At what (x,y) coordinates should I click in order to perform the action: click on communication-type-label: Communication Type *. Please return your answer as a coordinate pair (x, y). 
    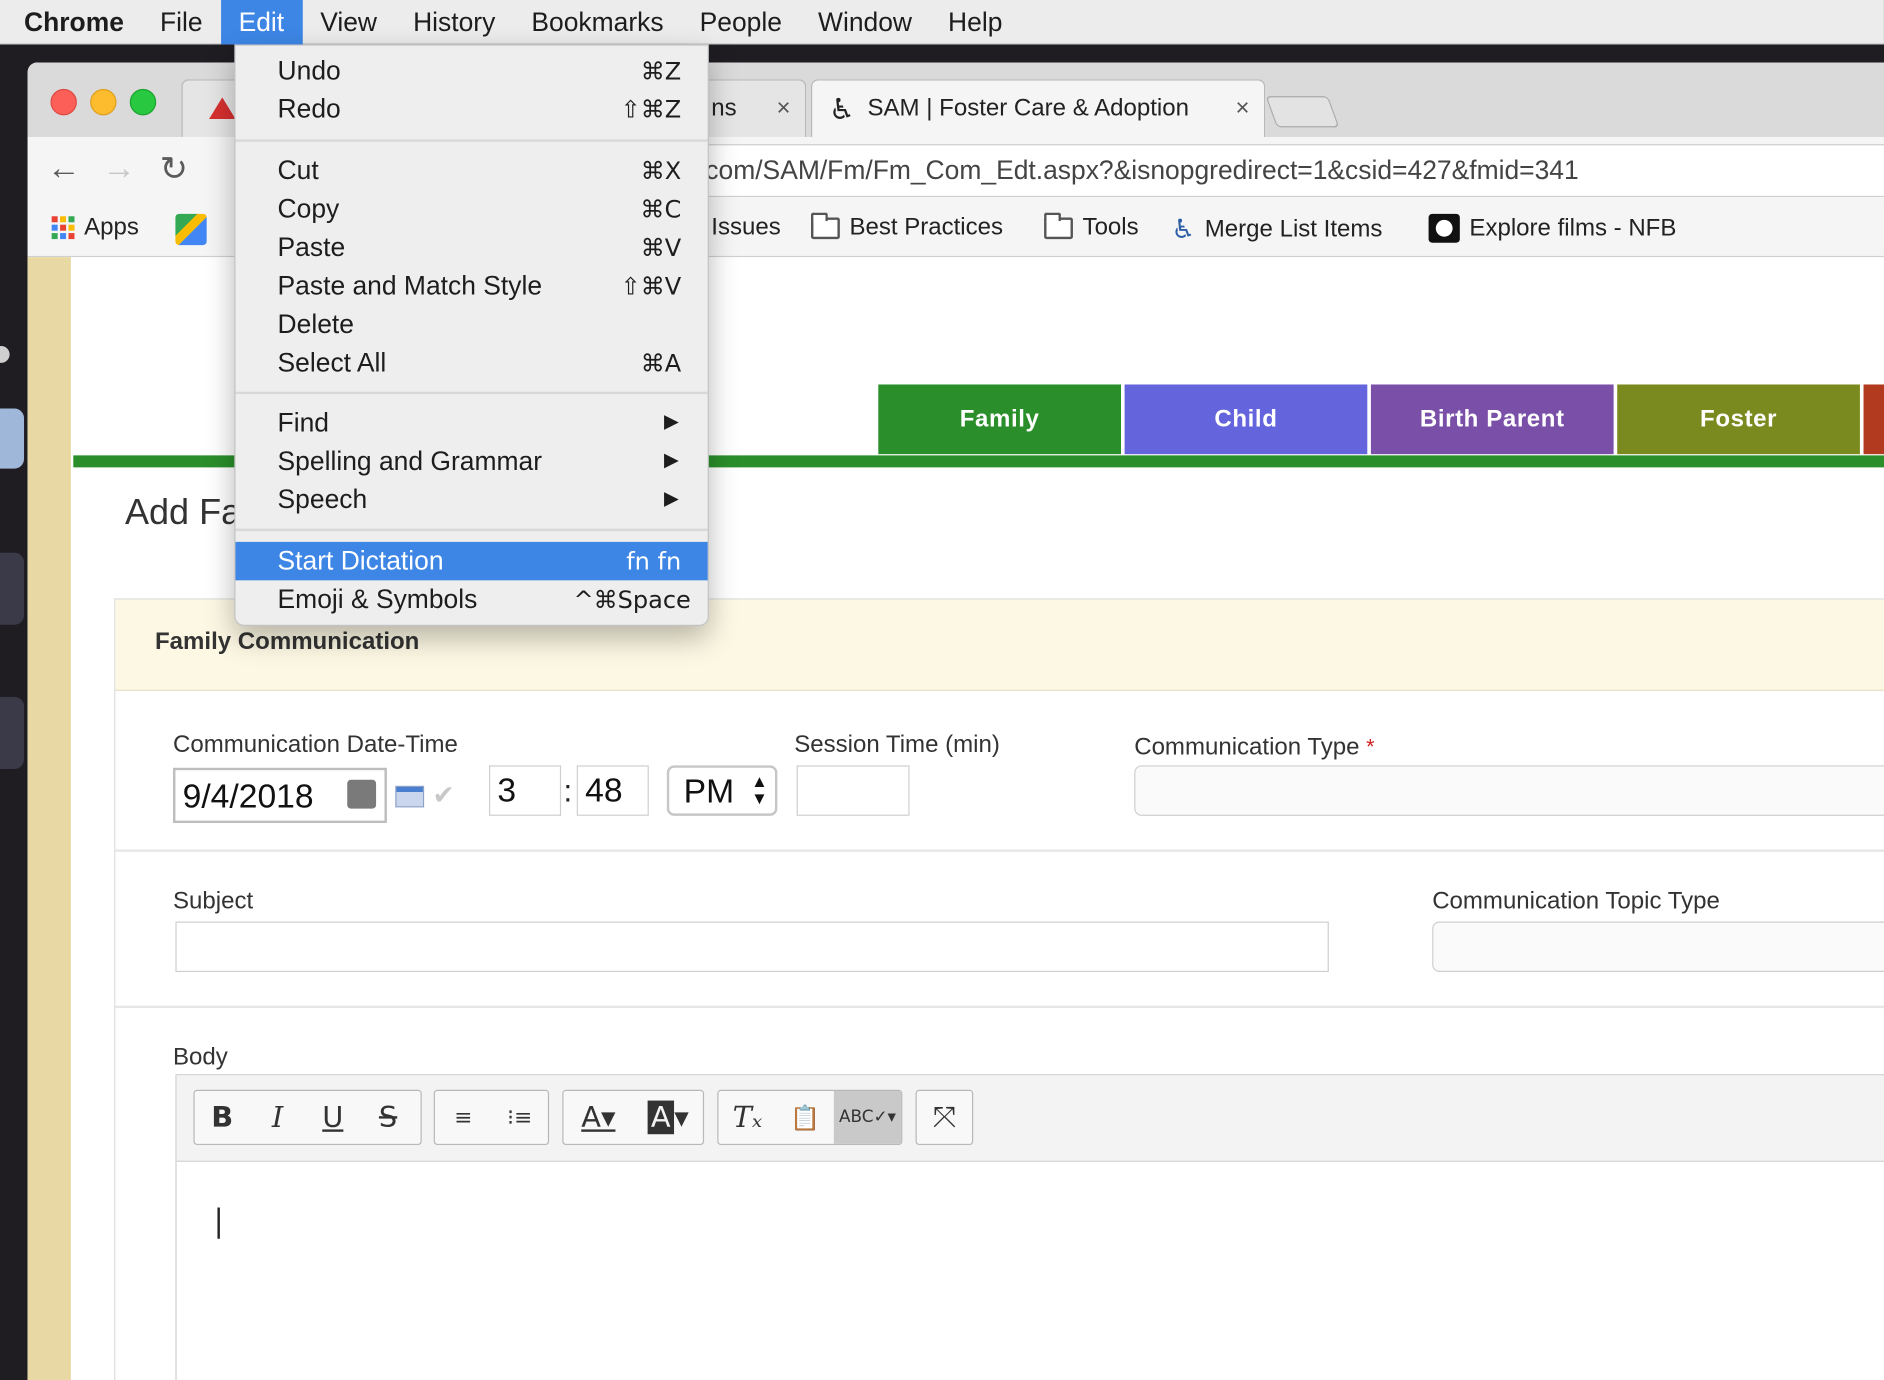
    Looking at the image, I should click on (1254, 748).